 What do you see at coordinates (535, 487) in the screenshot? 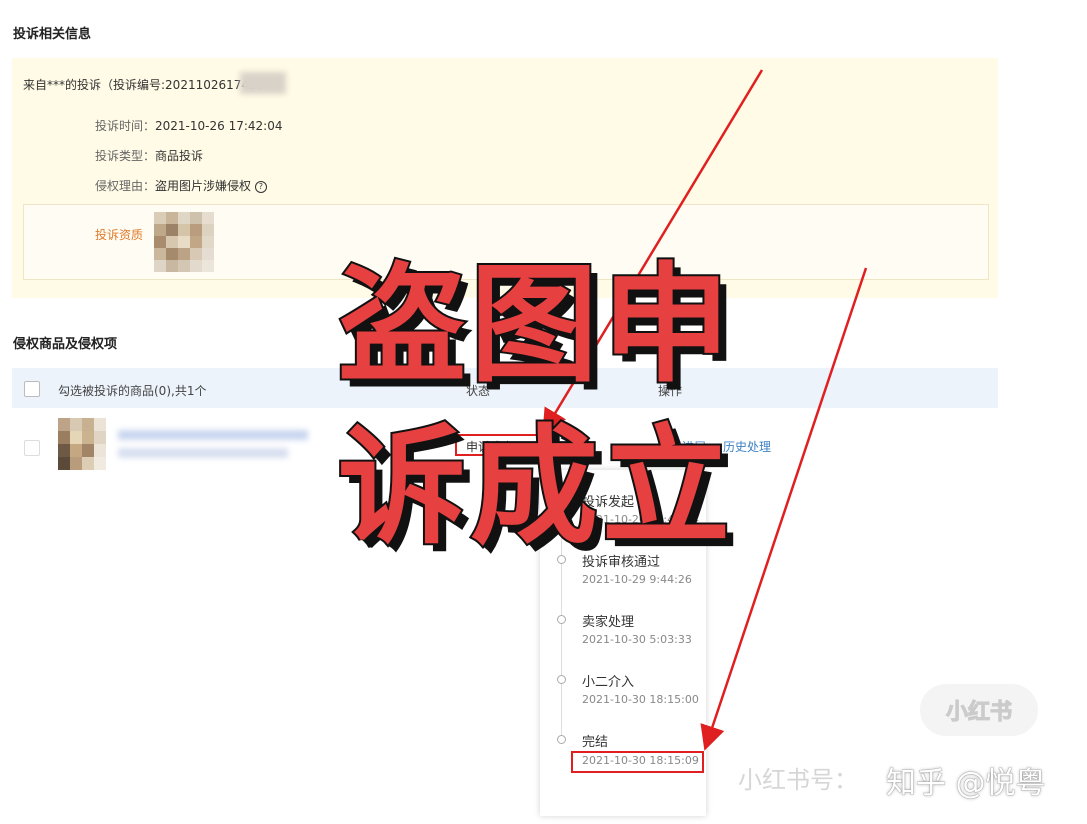
I see `overlay-headline-line2: 诉成立` at bounding box center [535, 487].